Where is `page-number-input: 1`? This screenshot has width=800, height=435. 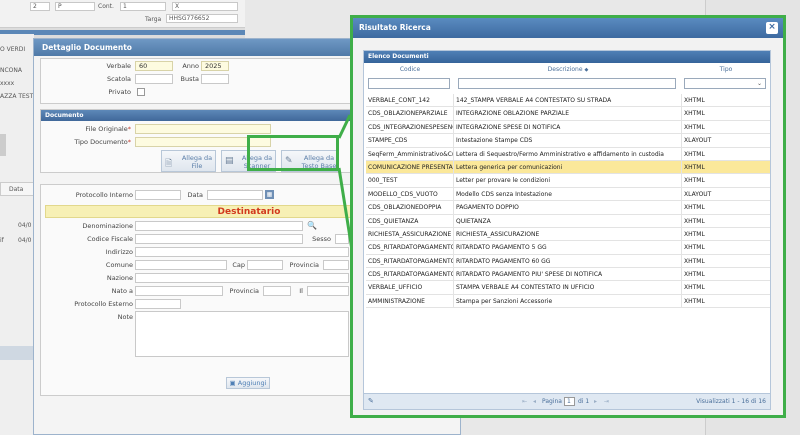 page-number-input: 1 is located at coordinates (569, 401).